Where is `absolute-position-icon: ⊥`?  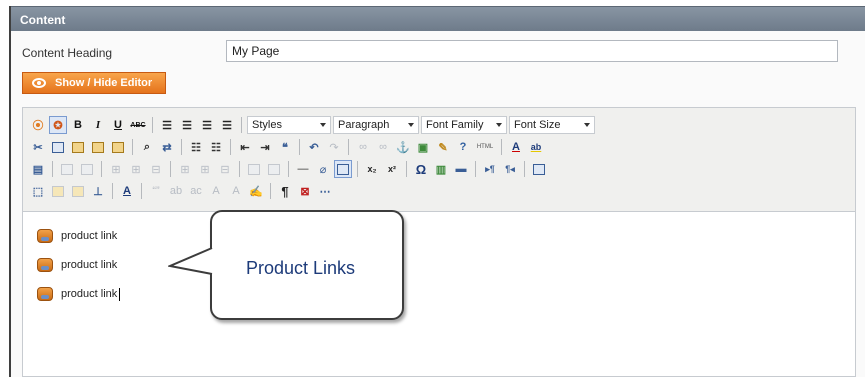
absolute-position-icon: ⊥ is located at coordinates (98, 191).